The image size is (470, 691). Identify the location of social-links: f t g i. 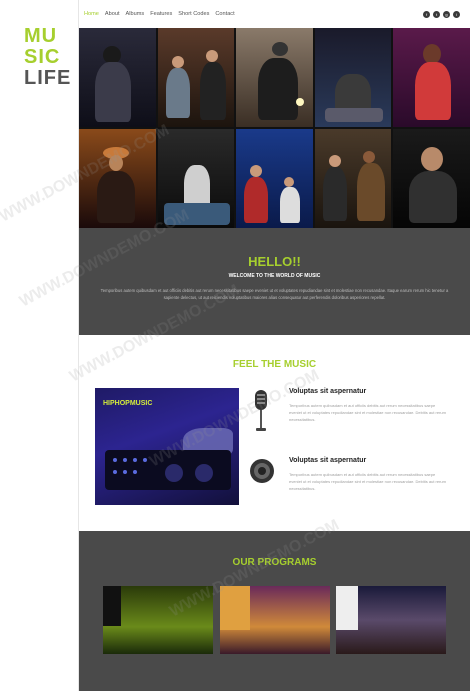
(441, 14).